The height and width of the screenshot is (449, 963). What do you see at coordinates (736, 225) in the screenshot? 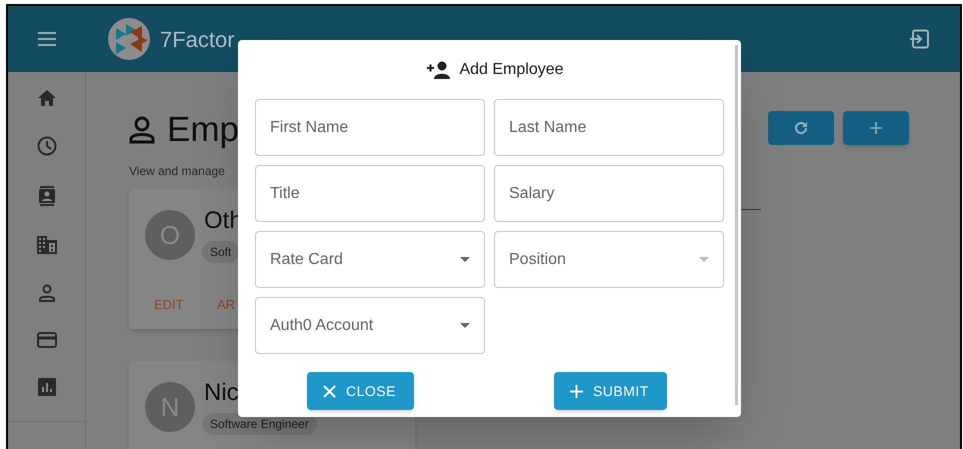
I see `scrollbar` at bounding box center [736, 225].